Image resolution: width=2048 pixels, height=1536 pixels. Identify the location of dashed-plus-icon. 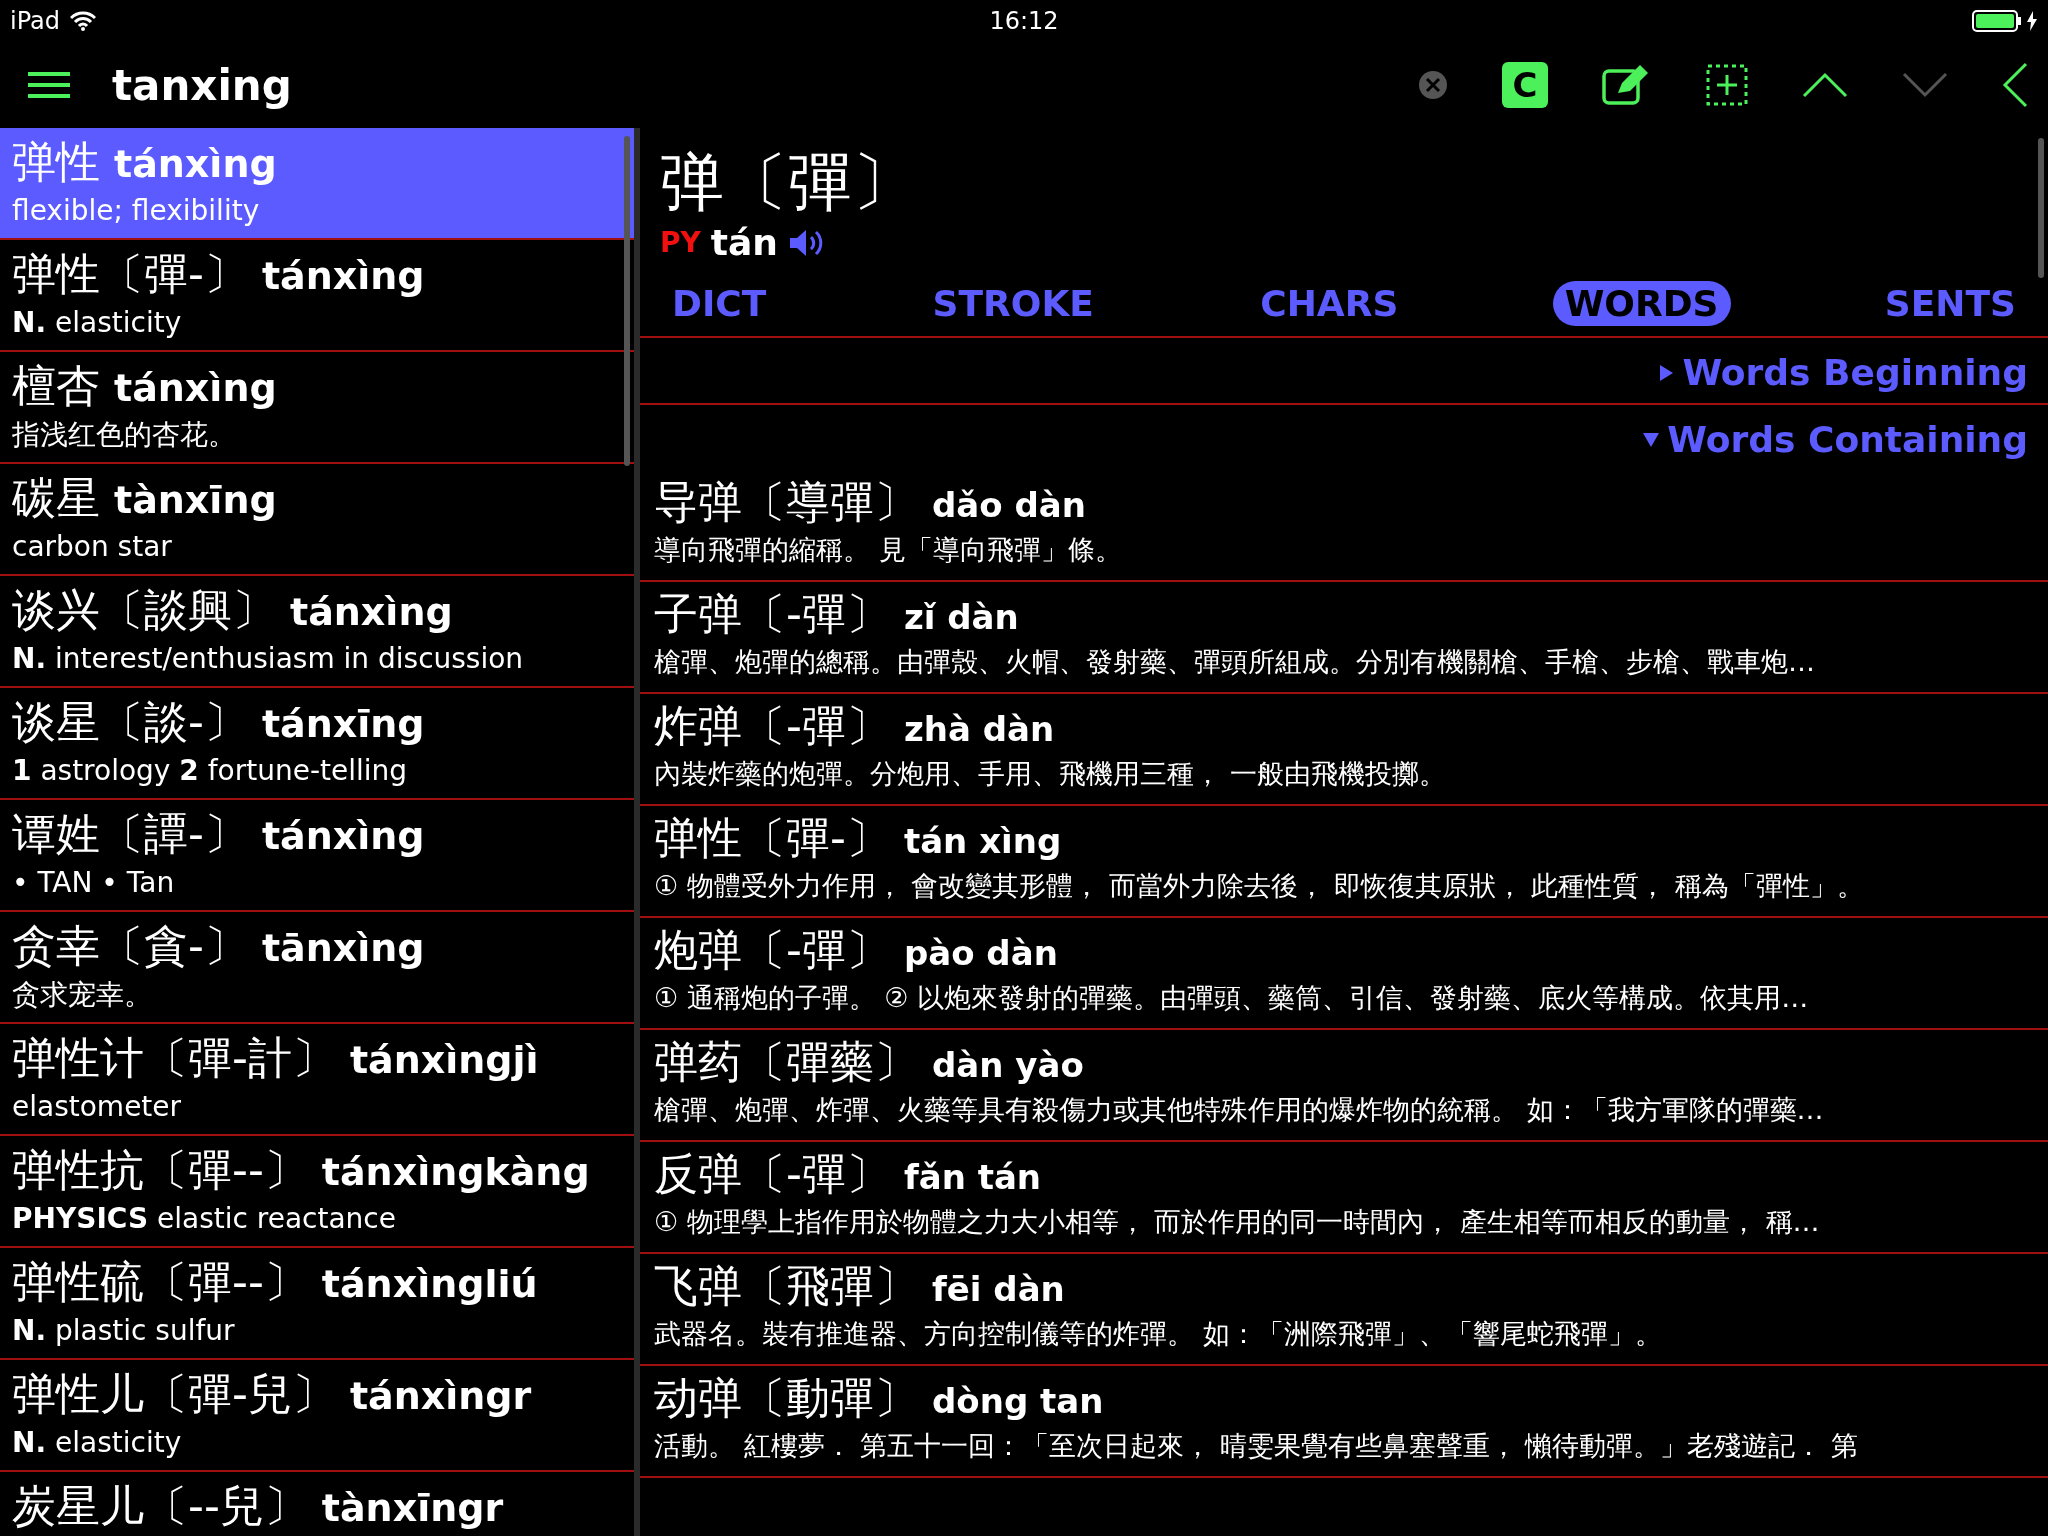
(1727, 85).